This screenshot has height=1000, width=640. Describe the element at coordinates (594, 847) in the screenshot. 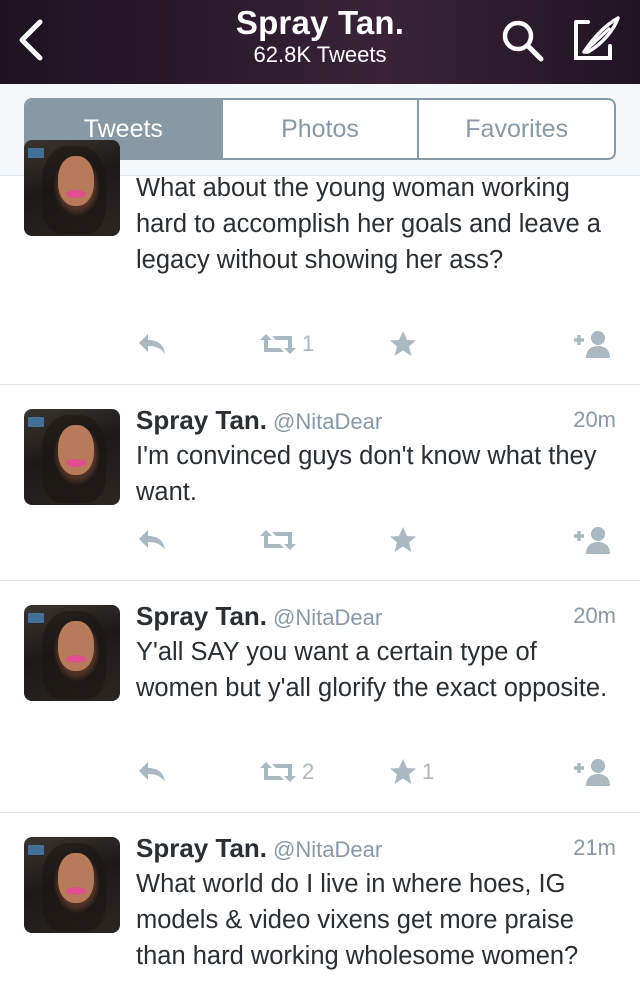

I see `tweet-timestamp: 21m` at that location.